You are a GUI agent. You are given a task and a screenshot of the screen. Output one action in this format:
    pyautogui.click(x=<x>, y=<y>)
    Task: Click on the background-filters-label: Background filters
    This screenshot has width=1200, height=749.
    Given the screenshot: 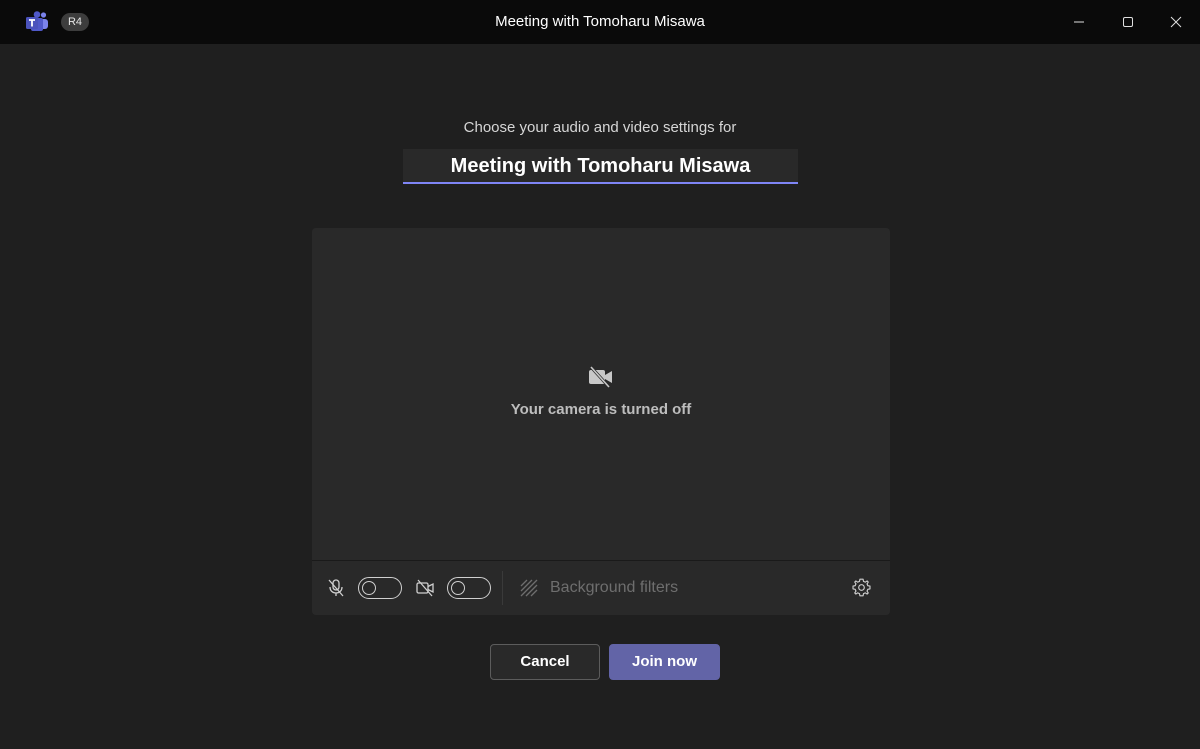 What is the action you would take?
    pyautogui.click(x=614, y=588)
    